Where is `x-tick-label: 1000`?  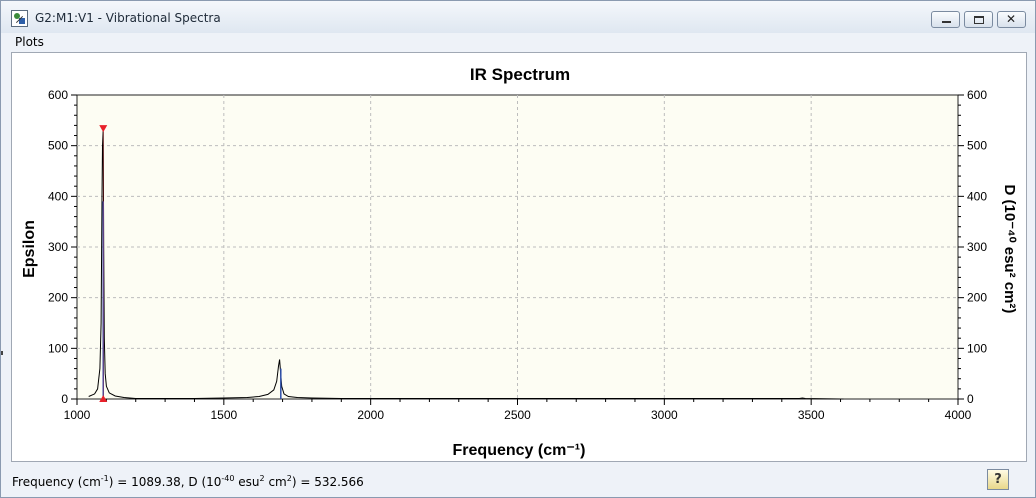 x-tick-label: 1000 is located at coordinates (77, 415).